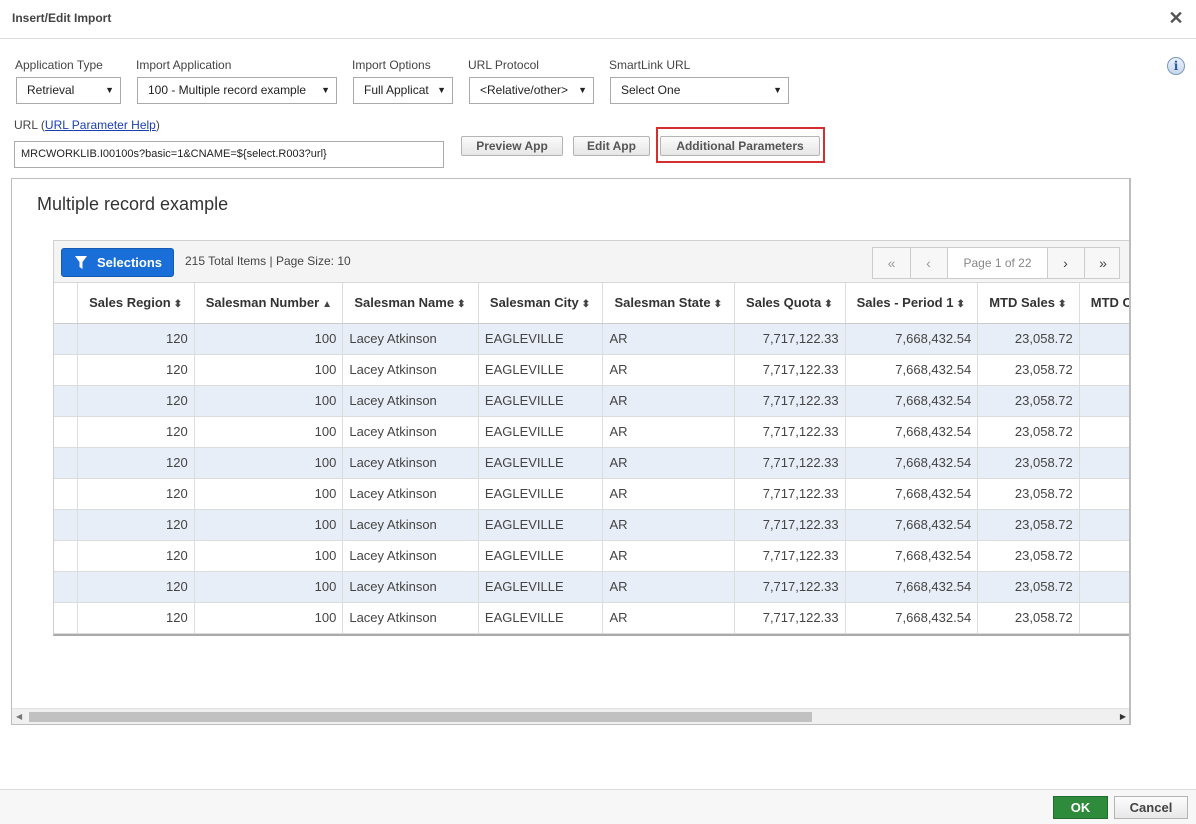 The height and width of the screenshot is (824, 1196). I want to click on url-protocol-value: <Relative/other>, so click(524, 90).